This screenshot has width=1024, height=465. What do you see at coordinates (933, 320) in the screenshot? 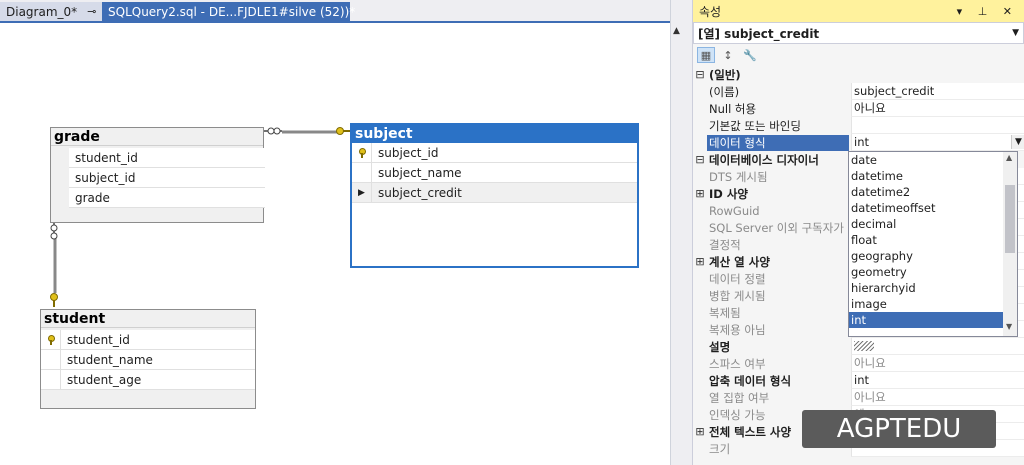
I see `datatype-option: int` at bounding box center [933, 320].